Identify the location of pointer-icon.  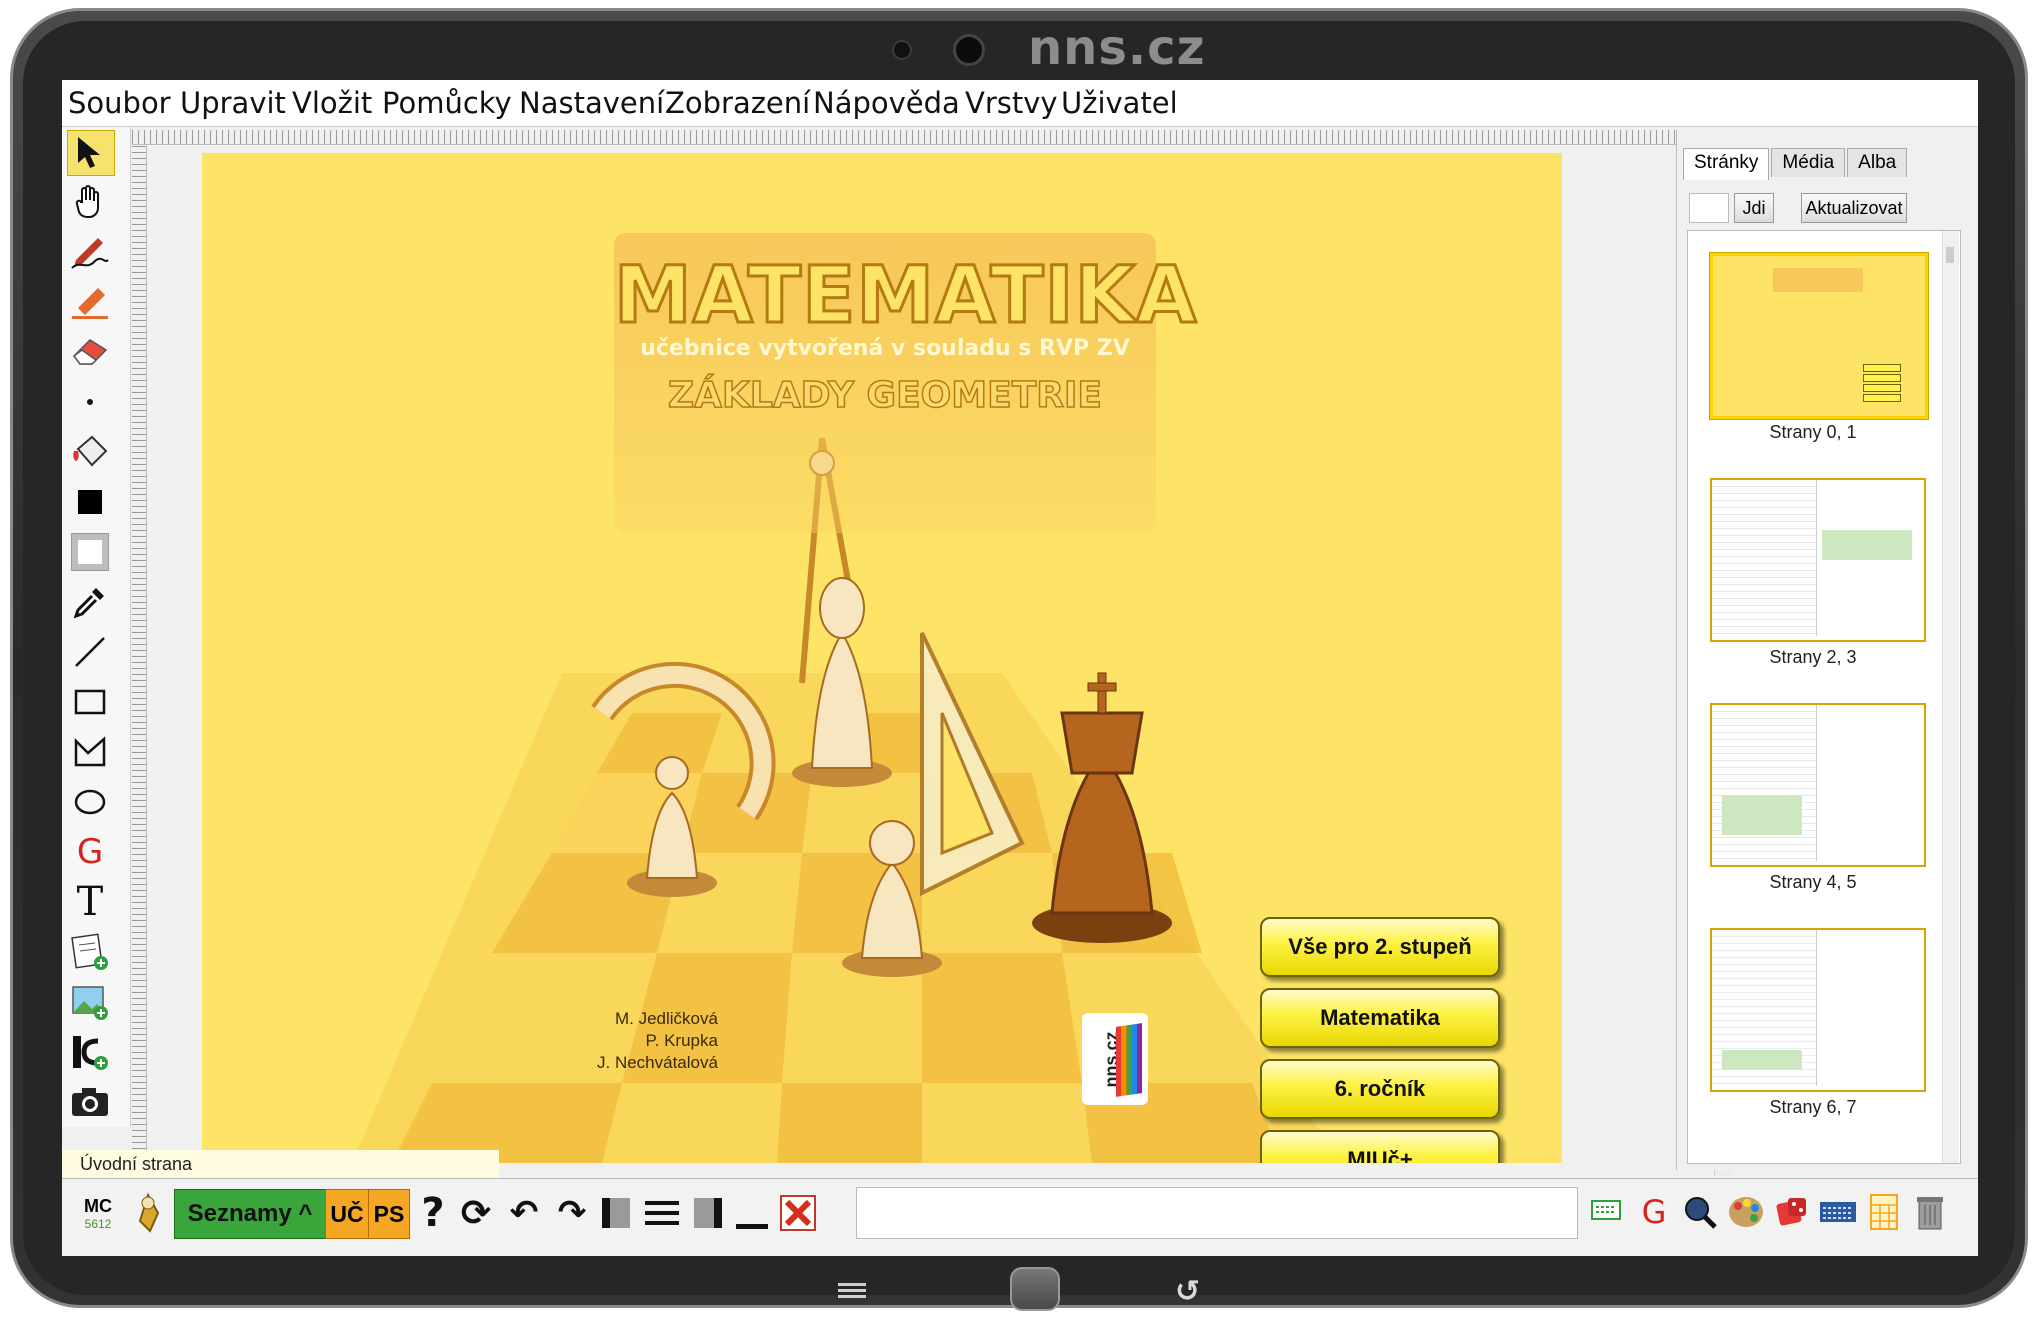
(91, 153).